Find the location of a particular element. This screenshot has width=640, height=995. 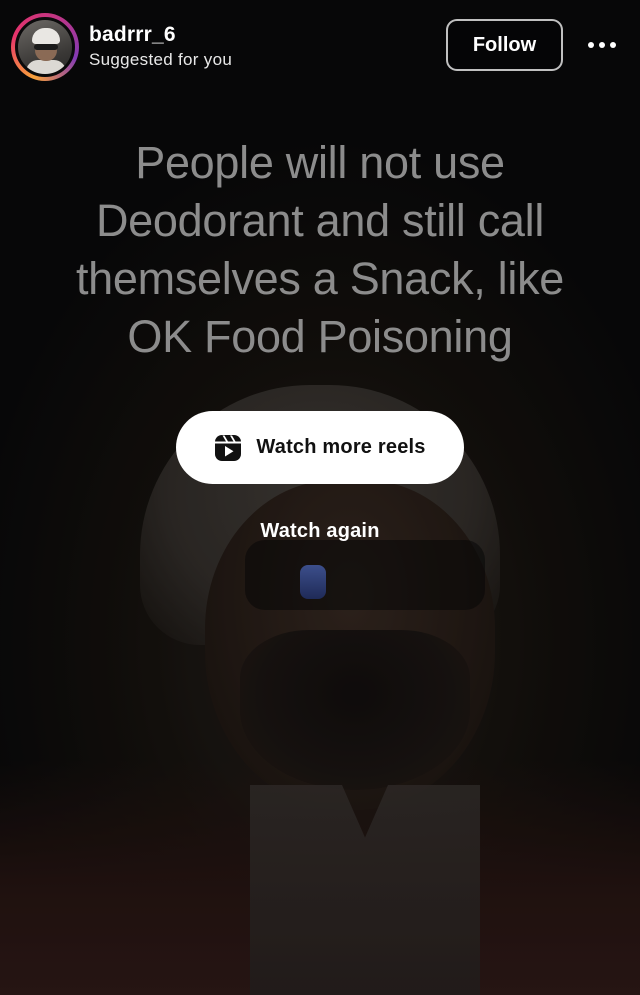

reel-header: badrrr_6 Suggested for you Follow is located at coordinates (320, 46).